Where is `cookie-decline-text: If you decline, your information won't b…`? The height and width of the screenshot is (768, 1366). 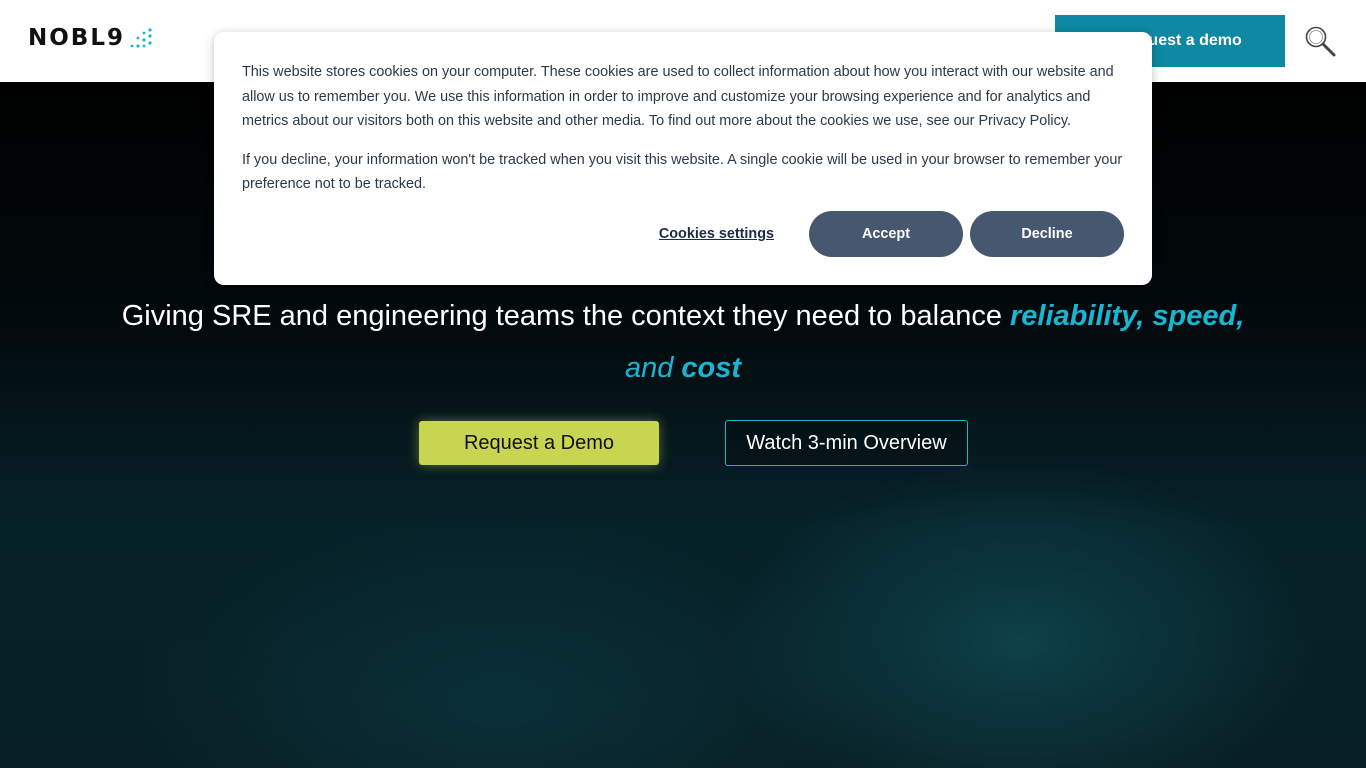 cookie-decline-text: If you decline, your information won't b… is located at coordinates (682, 172).